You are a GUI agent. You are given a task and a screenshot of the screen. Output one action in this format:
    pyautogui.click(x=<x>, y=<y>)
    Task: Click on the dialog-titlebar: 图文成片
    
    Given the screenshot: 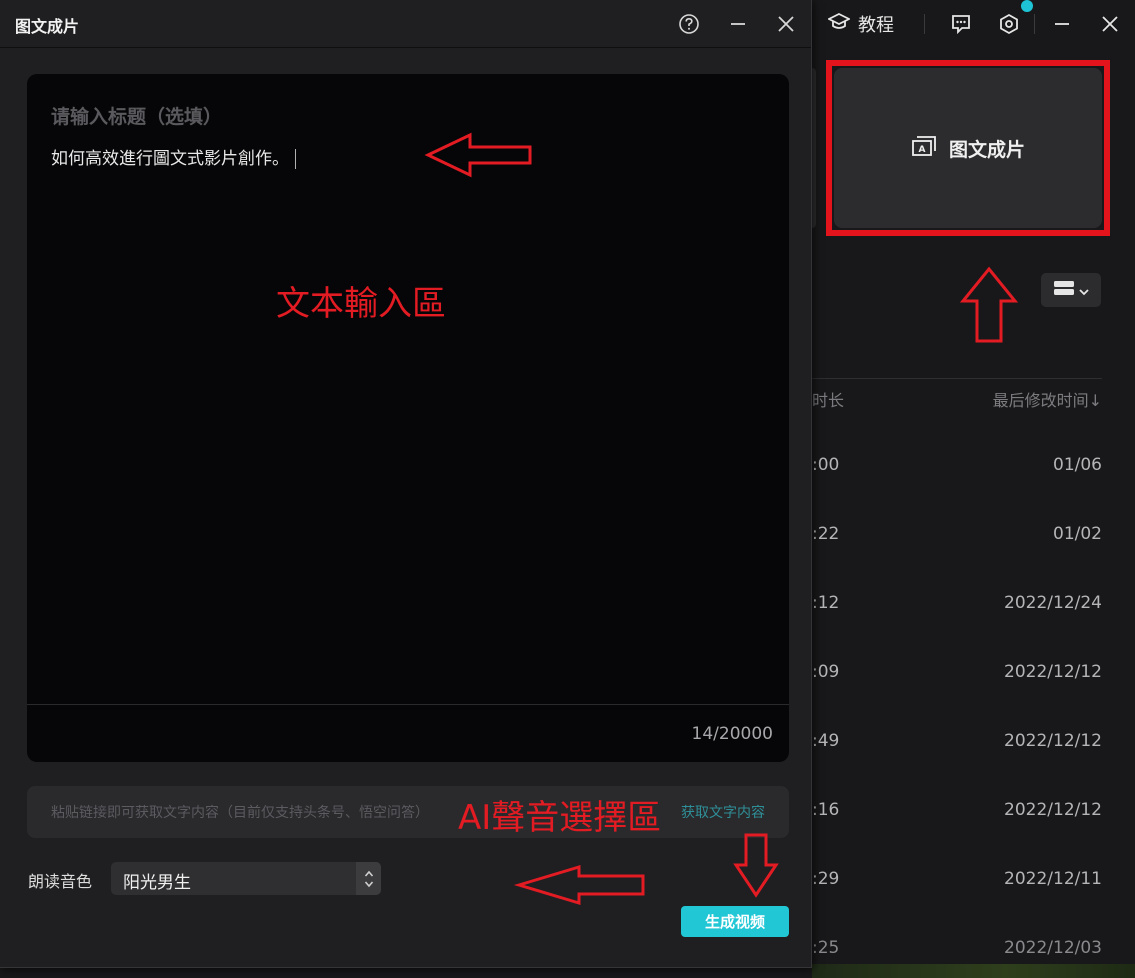 What is the action you would take?
    pyautogui.click(x=405, y=24)
    